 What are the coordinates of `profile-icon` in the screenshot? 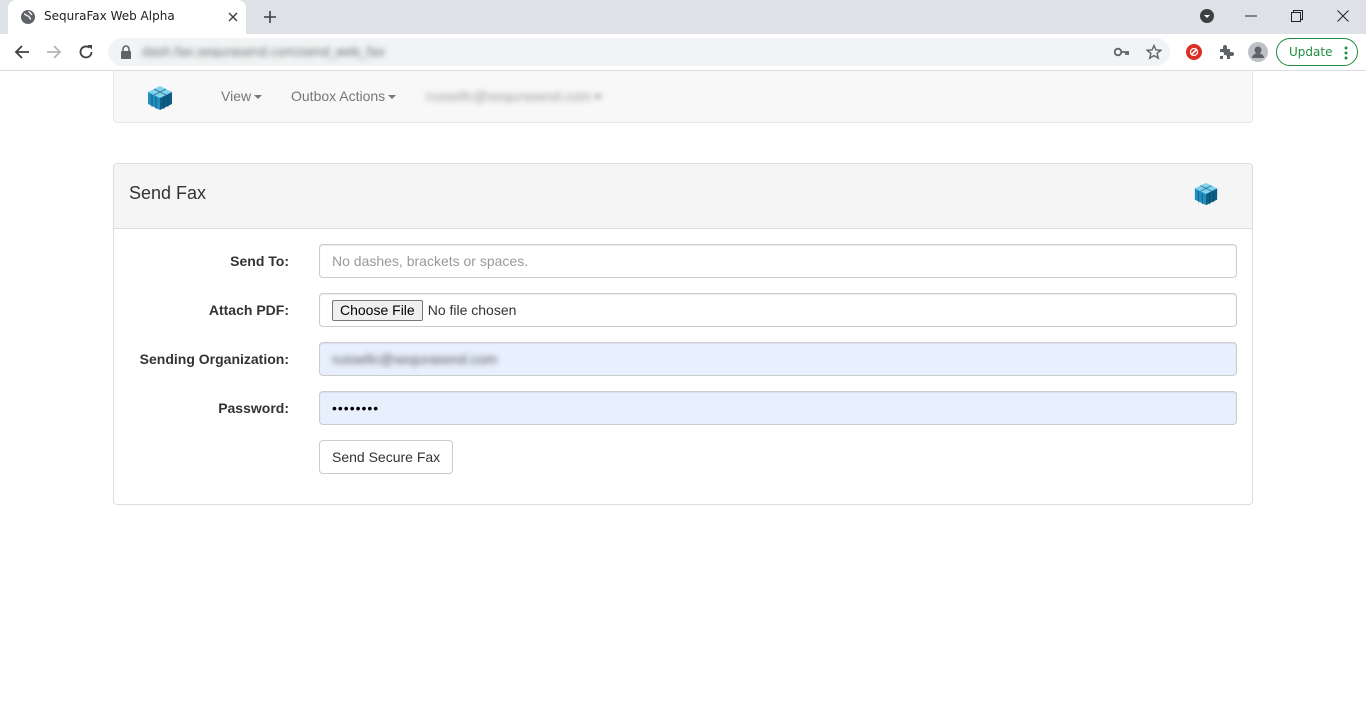 It's located at (1258, 52).